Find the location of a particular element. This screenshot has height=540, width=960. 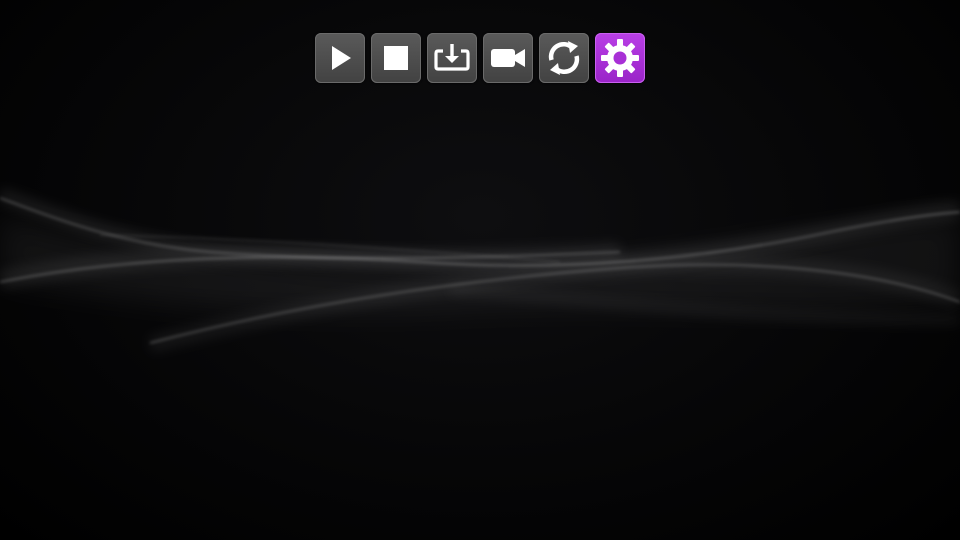

save-button is located at coordinates (452, 58).